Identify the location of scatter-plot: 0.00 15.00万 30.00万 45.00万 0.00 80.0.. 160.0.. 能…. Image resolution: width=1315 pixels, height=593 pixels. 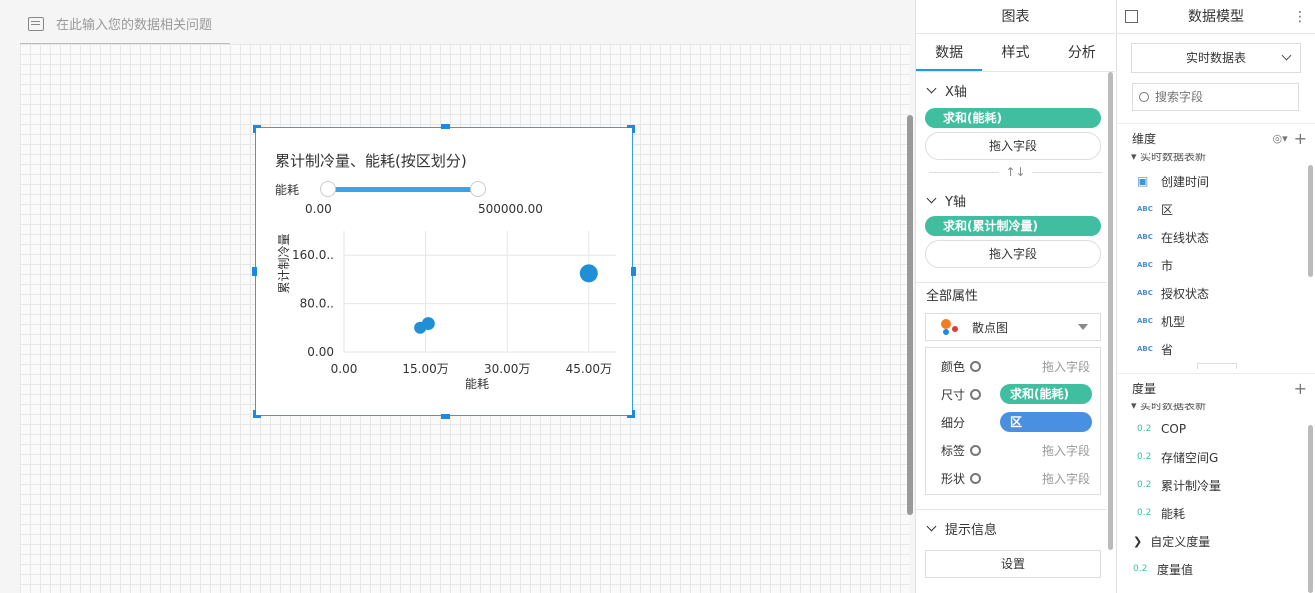
(444, 318).